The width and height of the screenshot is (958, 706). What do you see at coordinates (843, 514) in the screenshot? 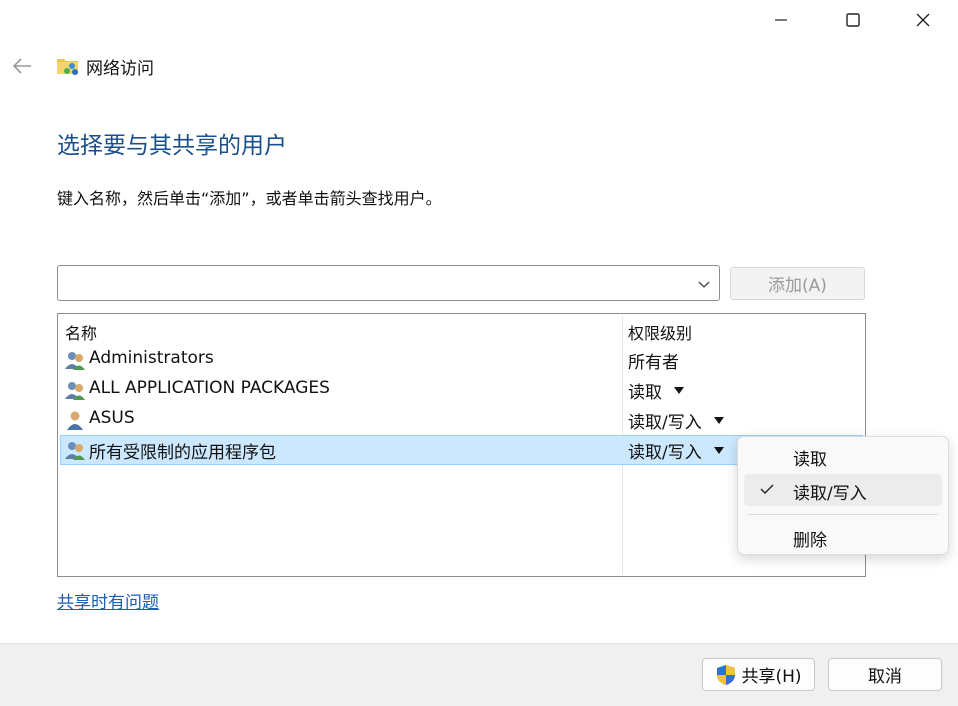
I see `menu-separator` at bounding box center [843, 514].